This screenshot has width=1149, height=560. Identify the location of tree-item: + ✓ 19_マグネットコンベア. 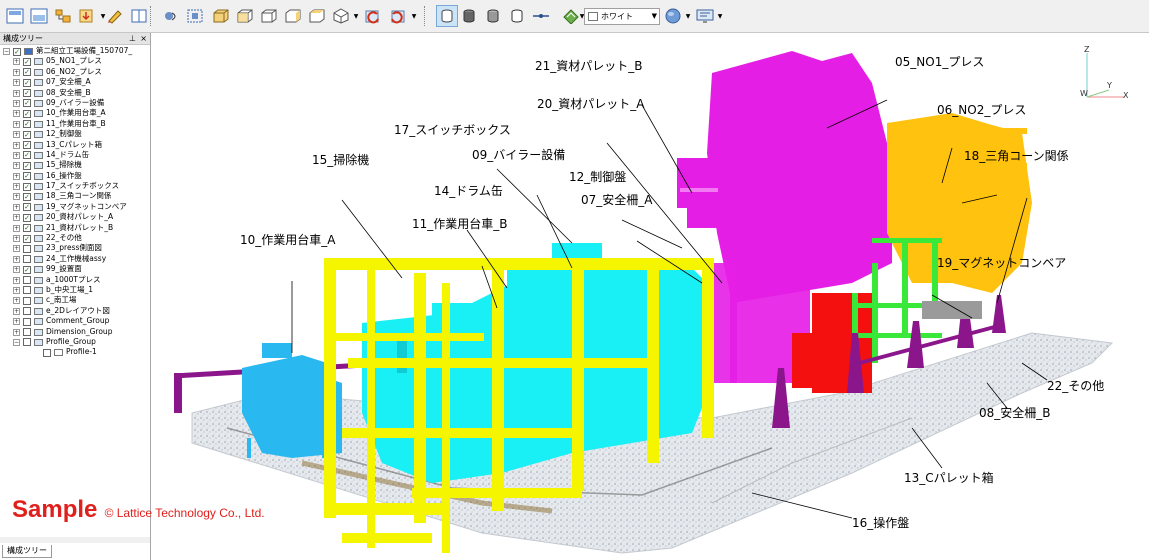
(75, 207).